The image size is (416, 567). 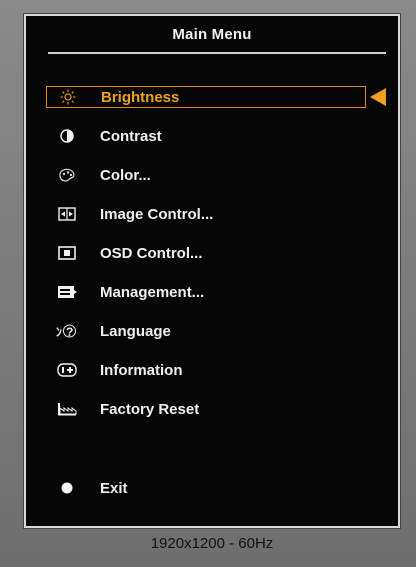 I want to click on palette-icon, so click(x=67, y=175).